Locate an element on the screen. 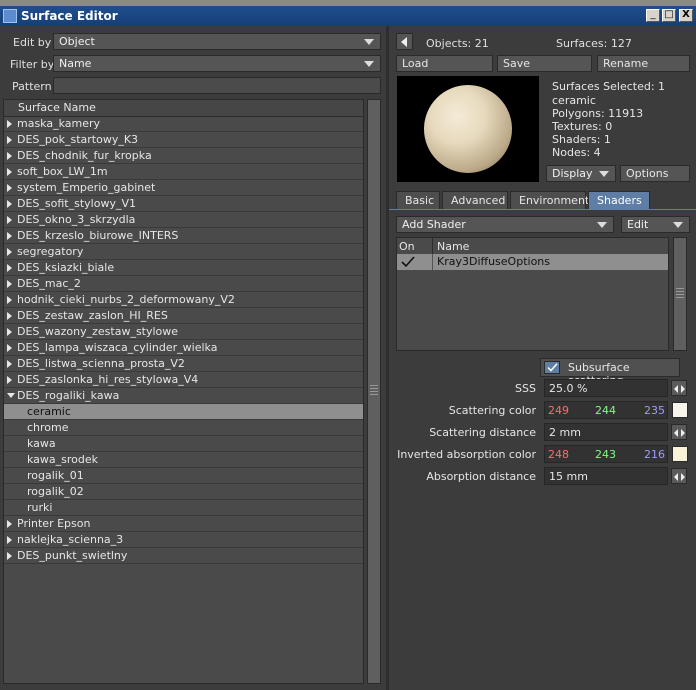 This screenshot has height=690, width=696. collapse-button is located at coordinates (404, 41).